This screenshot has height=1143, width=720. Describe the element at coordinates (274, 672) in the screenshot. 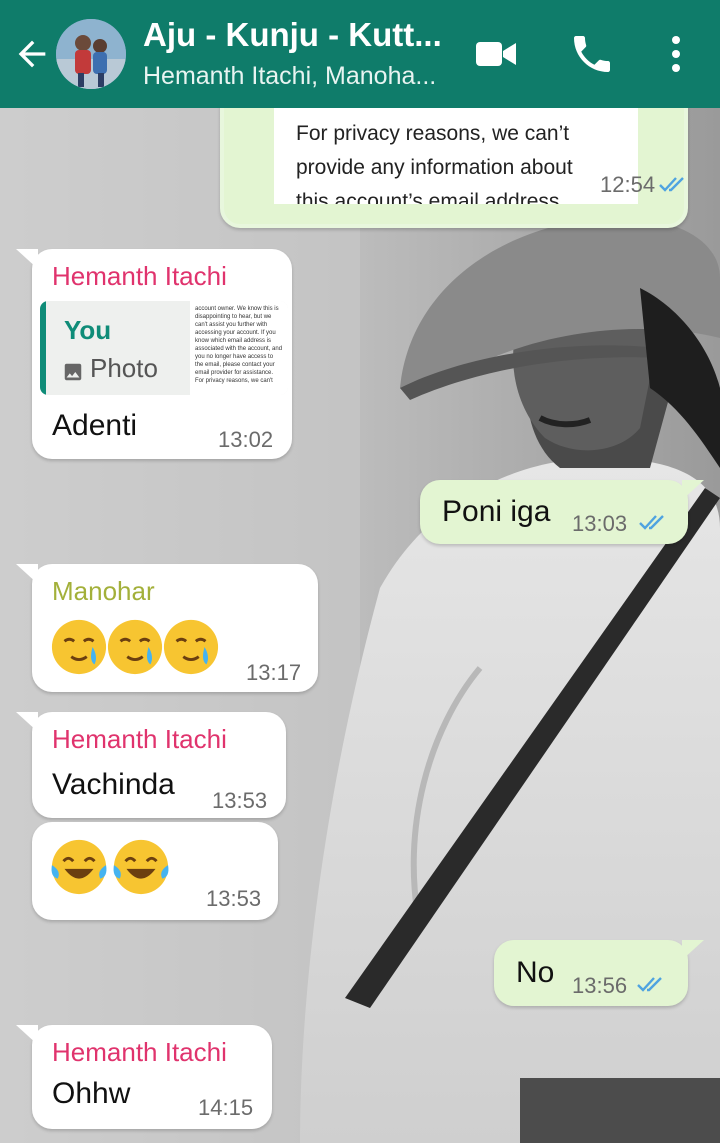

I see `message-time: 13:17` at that location.